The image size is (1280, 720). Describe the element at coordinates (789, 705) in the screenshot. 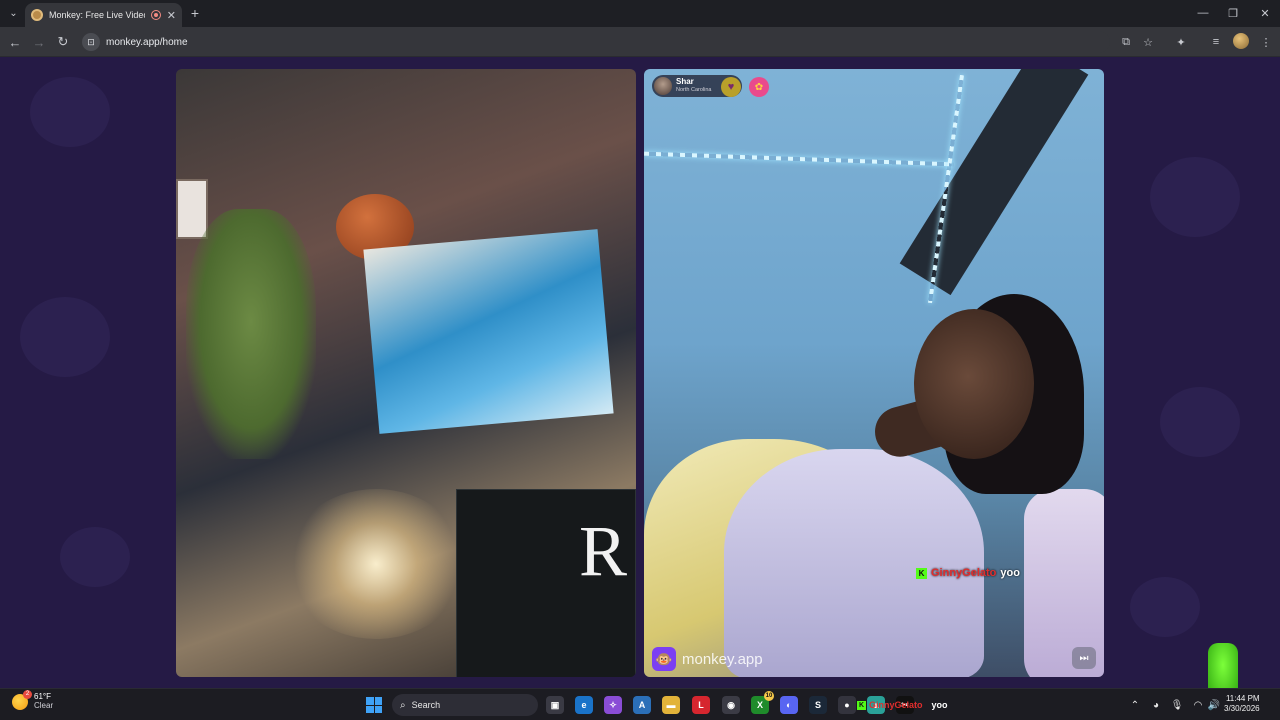

I see `discord-icon: ◐` at that location.